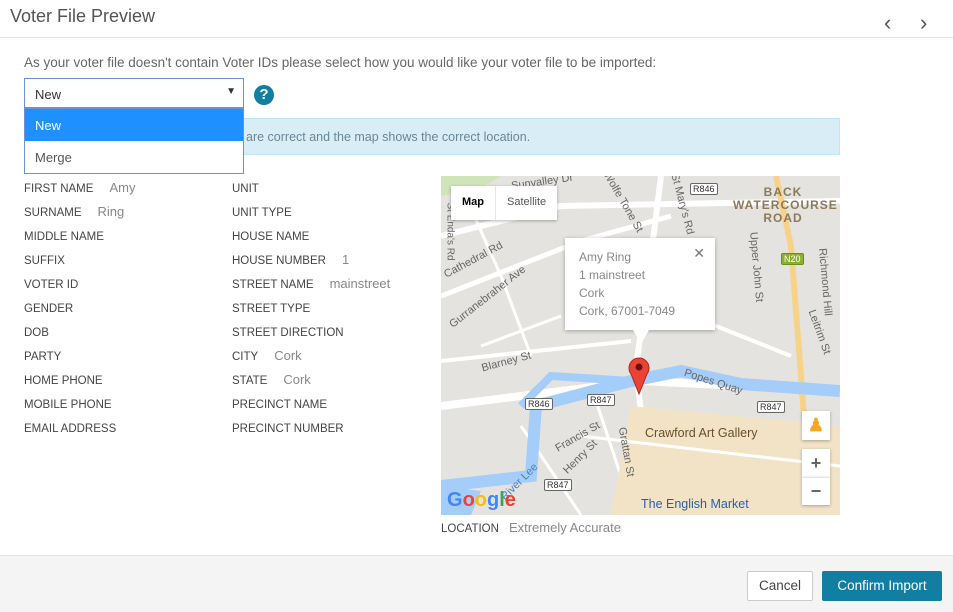  Describe the element at coordinates (288, 429) in the screenshot. I see `field-label: PRECINCT NUMBER` at that location.